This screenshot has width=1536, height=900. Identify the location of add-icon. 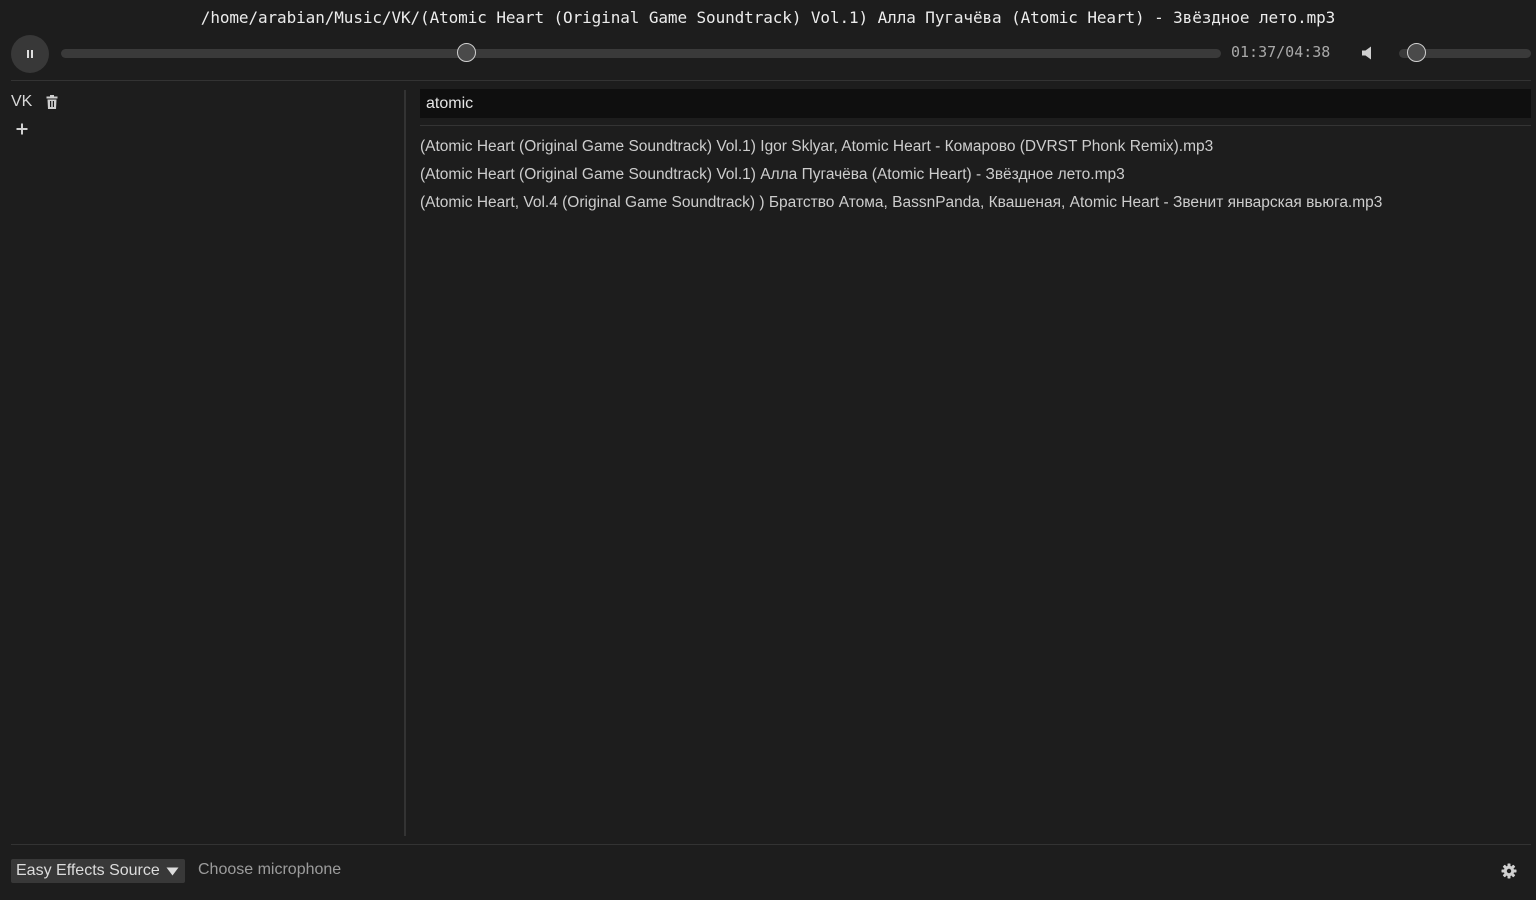
(22, 129).